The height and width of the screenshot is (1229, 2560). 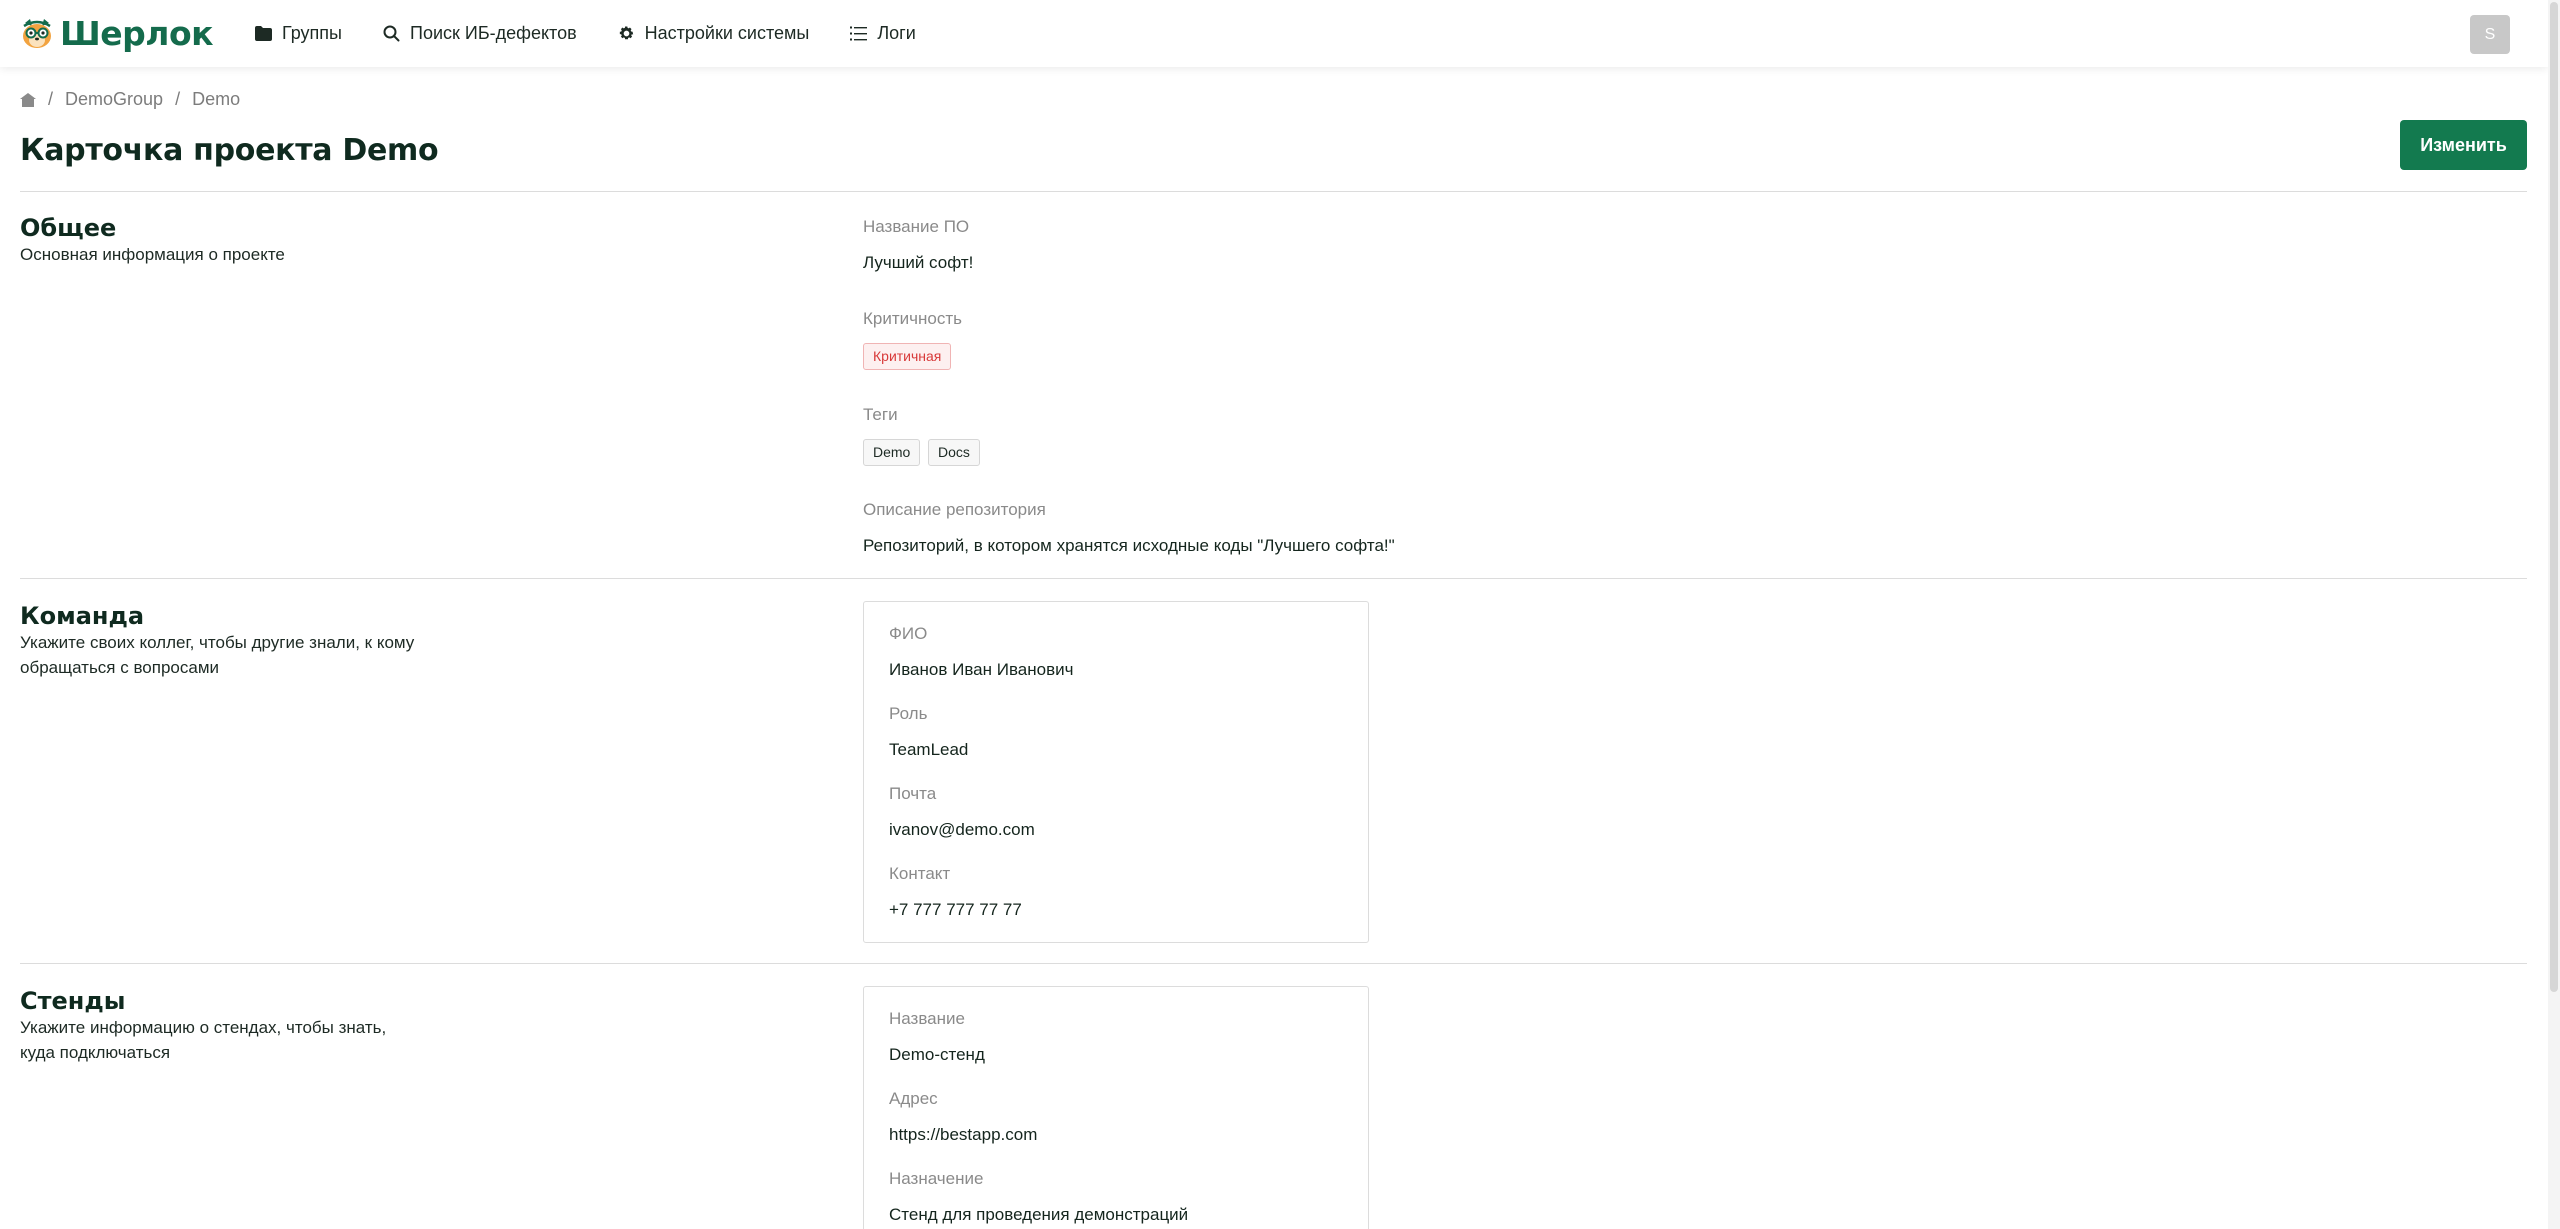 What do you see at coordinates (880, 414) in the screenshot?
I see `tags-label: Теги` at bounding box center [880, 414].